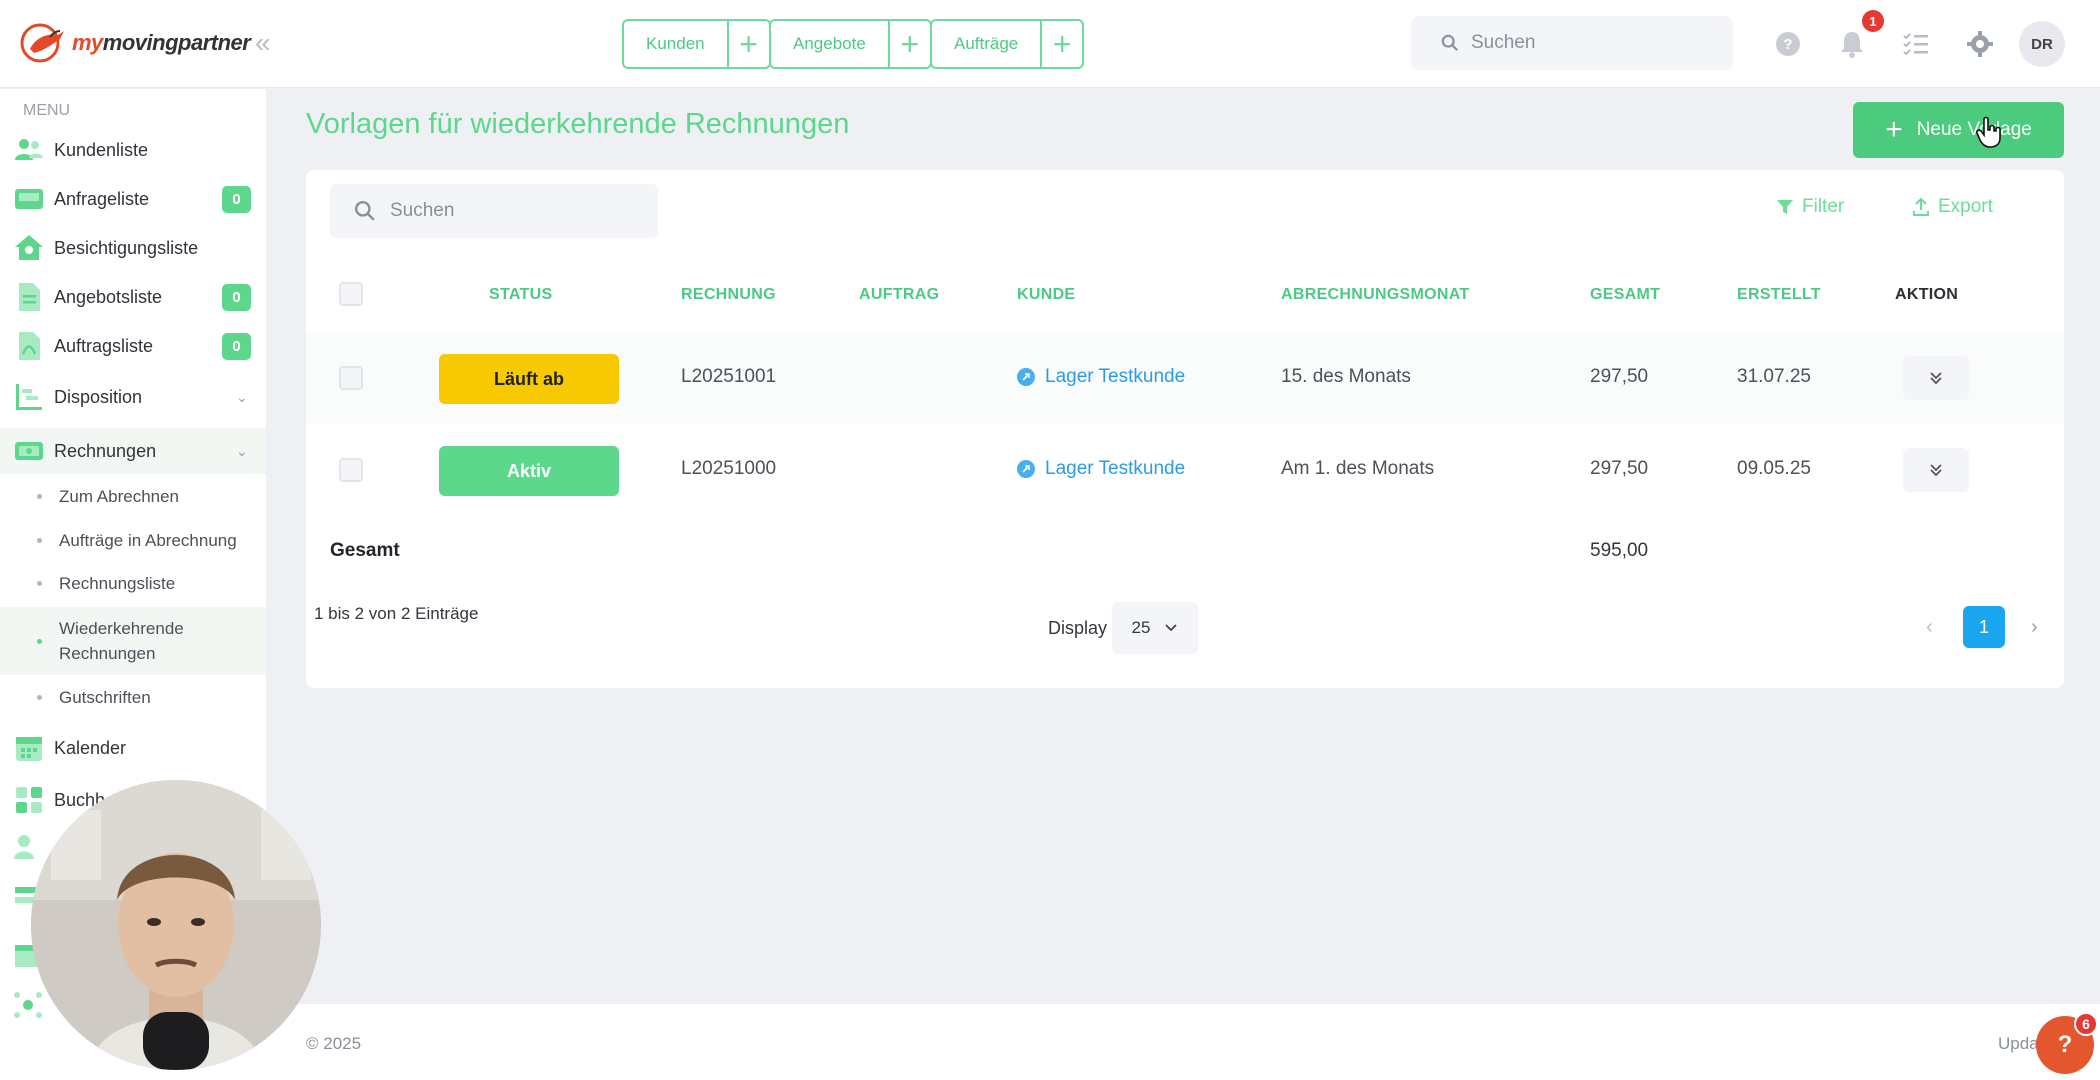  What do you see at coordinates (1183, 1042) in the screenshot?
I see `footer: © 2025 Upda` at bounding box center [1183, 1042].